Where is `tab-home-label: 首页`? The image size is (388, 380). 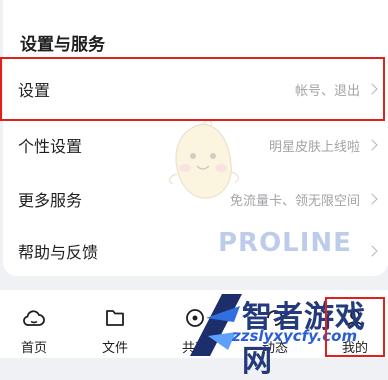 tab-home-label: 首页 is located at coordinates (33, 348).